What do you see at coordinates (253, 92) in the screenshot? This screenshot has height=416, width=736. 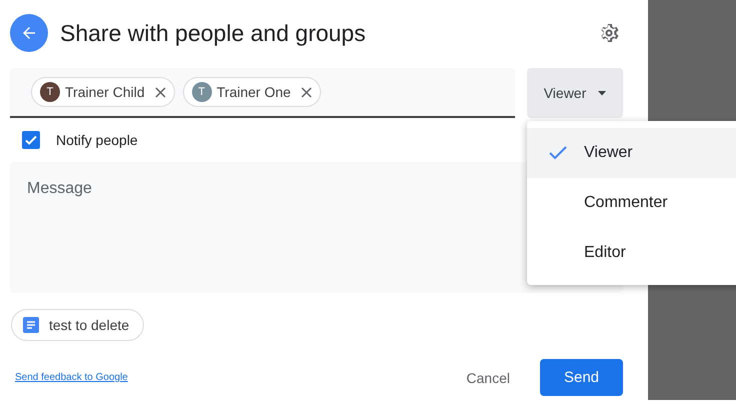 I see `recipient-name: Trainer One` at bounding box center [253, 92].